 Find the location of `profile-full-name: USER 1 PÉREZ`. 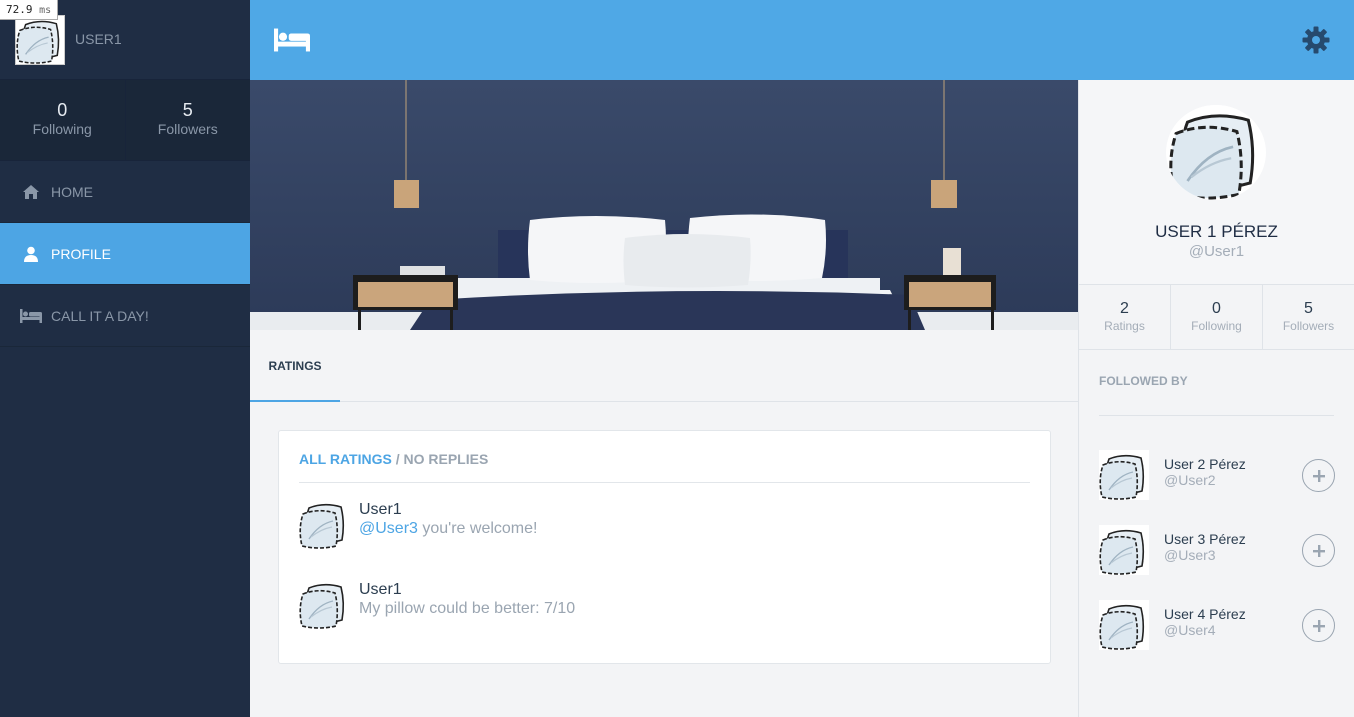

profile-full-name: USER 1 PÉREZ is located at coordinates (1216, 231).